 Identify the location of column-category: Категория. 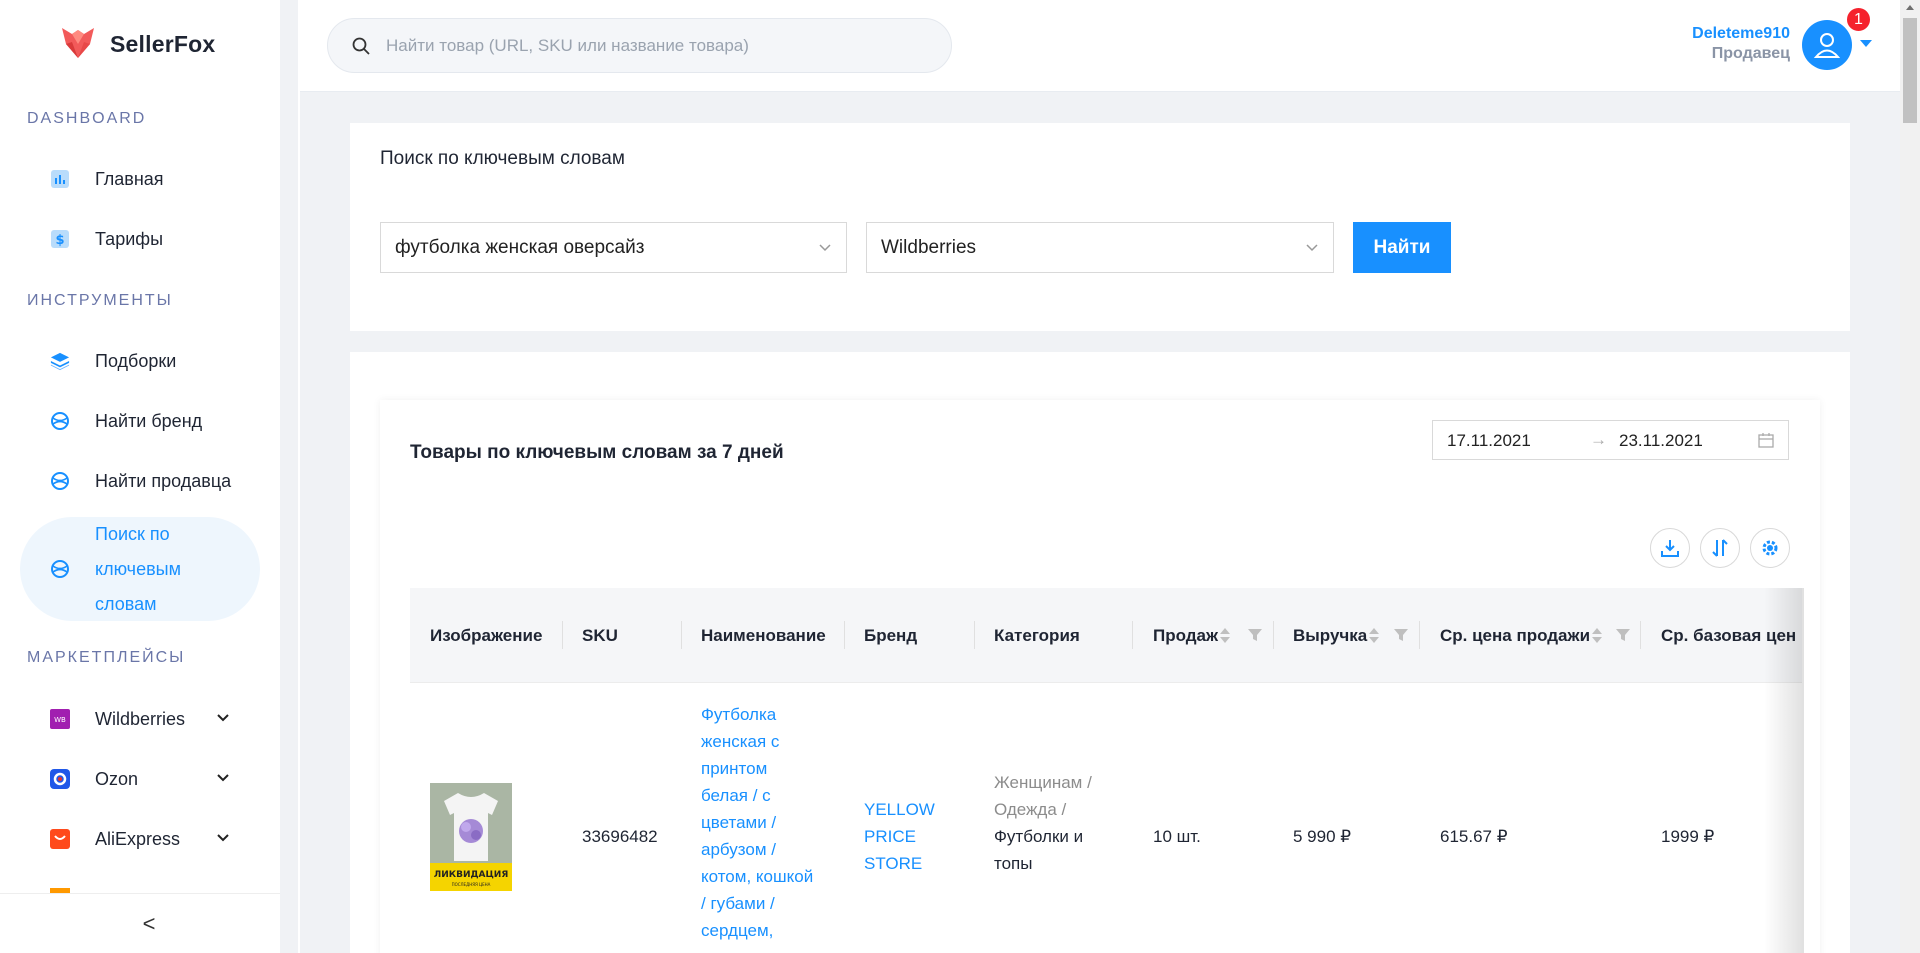
(1037, 635).